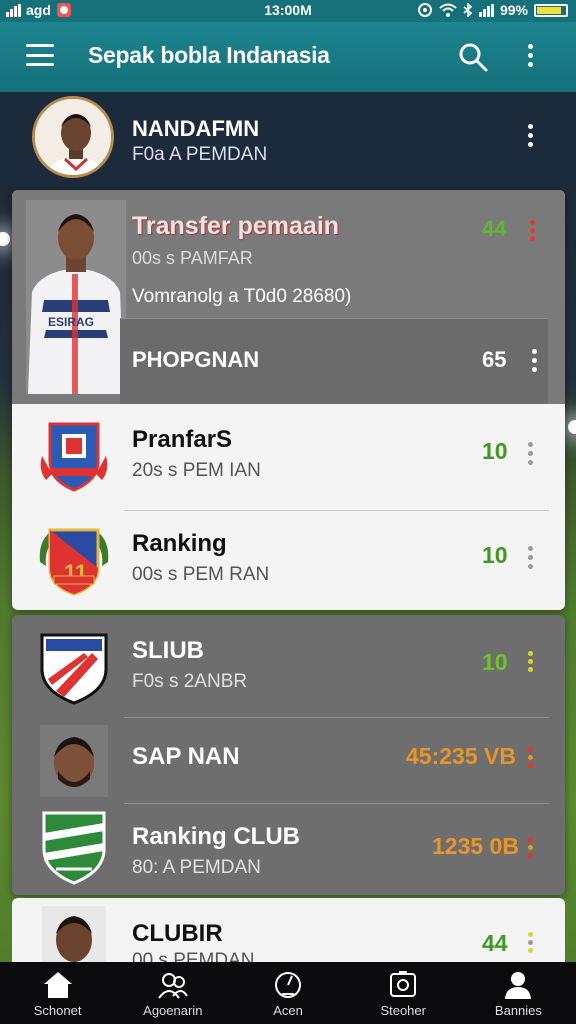  I want to click on featured-more-icon, so click(532, 230).